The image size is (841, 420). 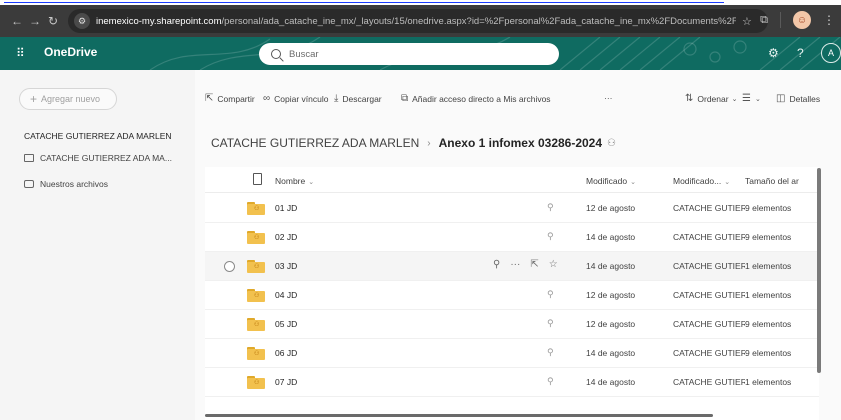 I want to click on add-shortcut-button: ⧉ Añadir acceso directo a Mis archivos, so click(x=476, y=98).